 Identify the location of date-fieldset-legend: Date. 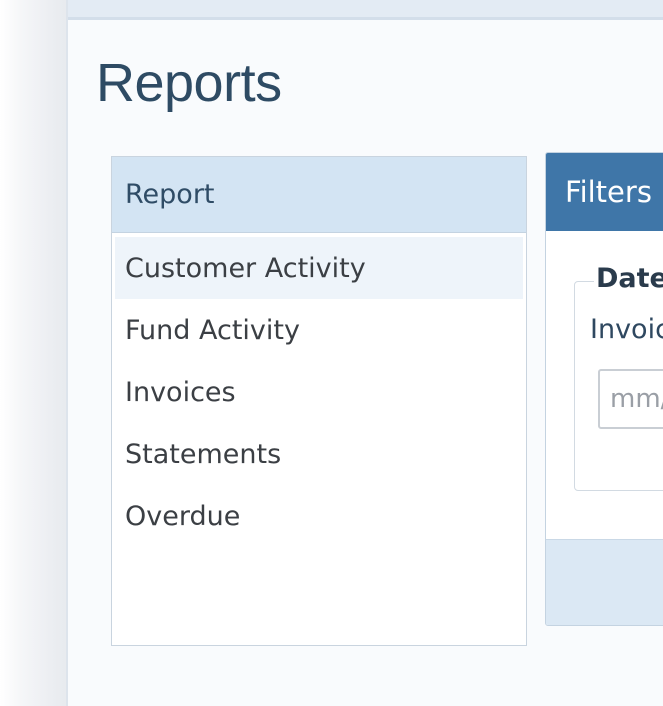
(628, 278).